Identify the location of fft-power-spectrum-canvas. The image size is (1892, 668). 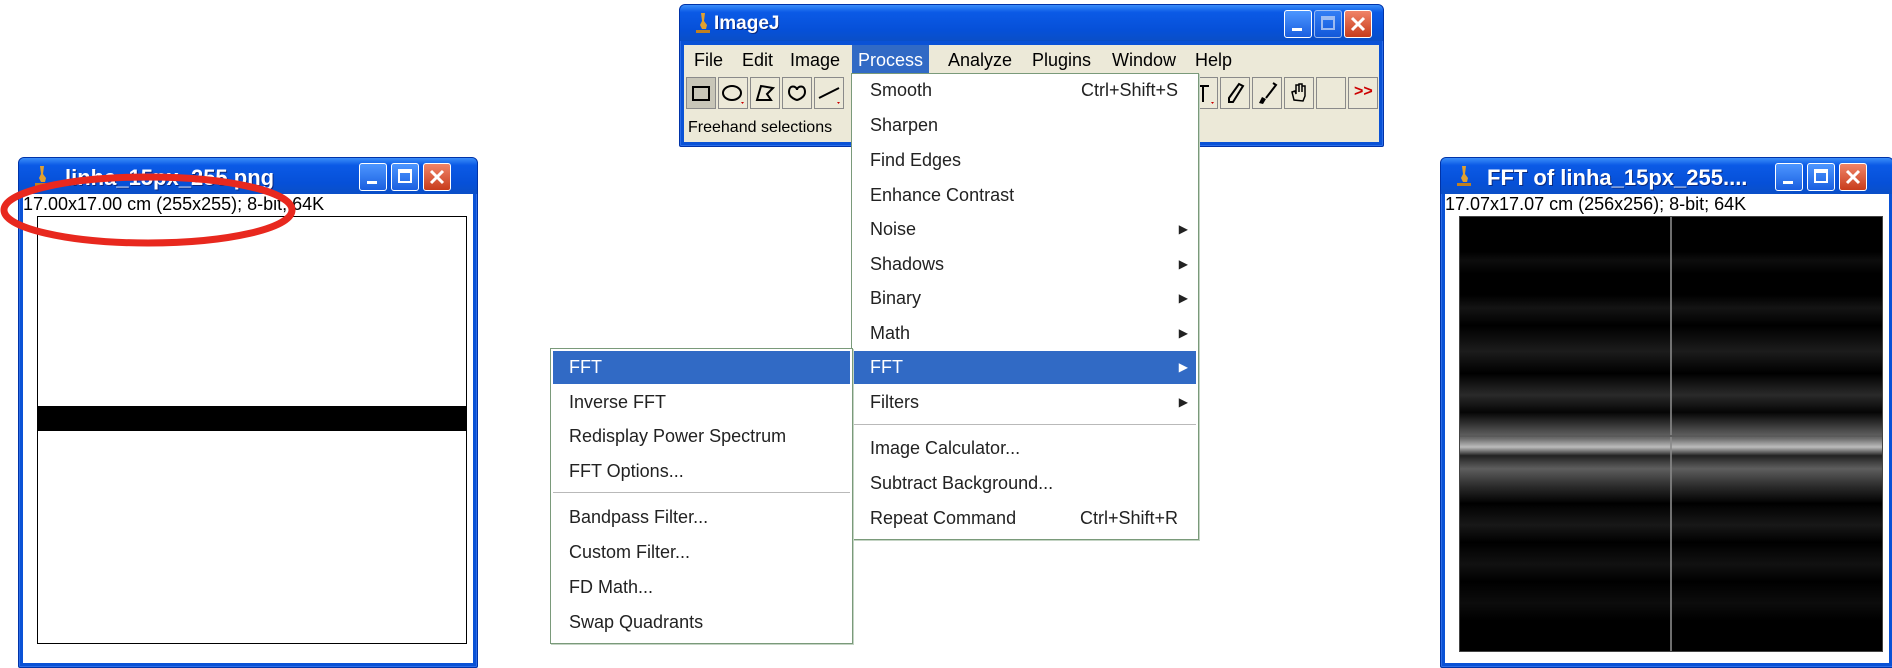
(1671, 434).